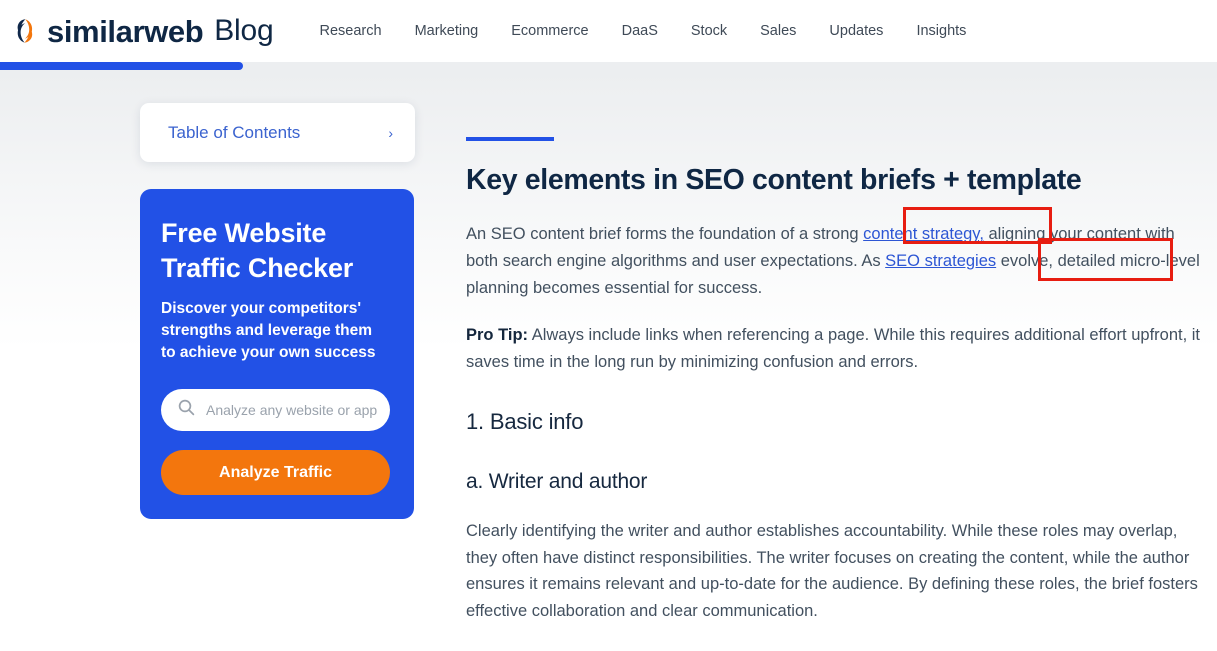  Describe the element at coordinates (778, 31) in the screenshot. I see `nav-item-sales: Sales` at that location.